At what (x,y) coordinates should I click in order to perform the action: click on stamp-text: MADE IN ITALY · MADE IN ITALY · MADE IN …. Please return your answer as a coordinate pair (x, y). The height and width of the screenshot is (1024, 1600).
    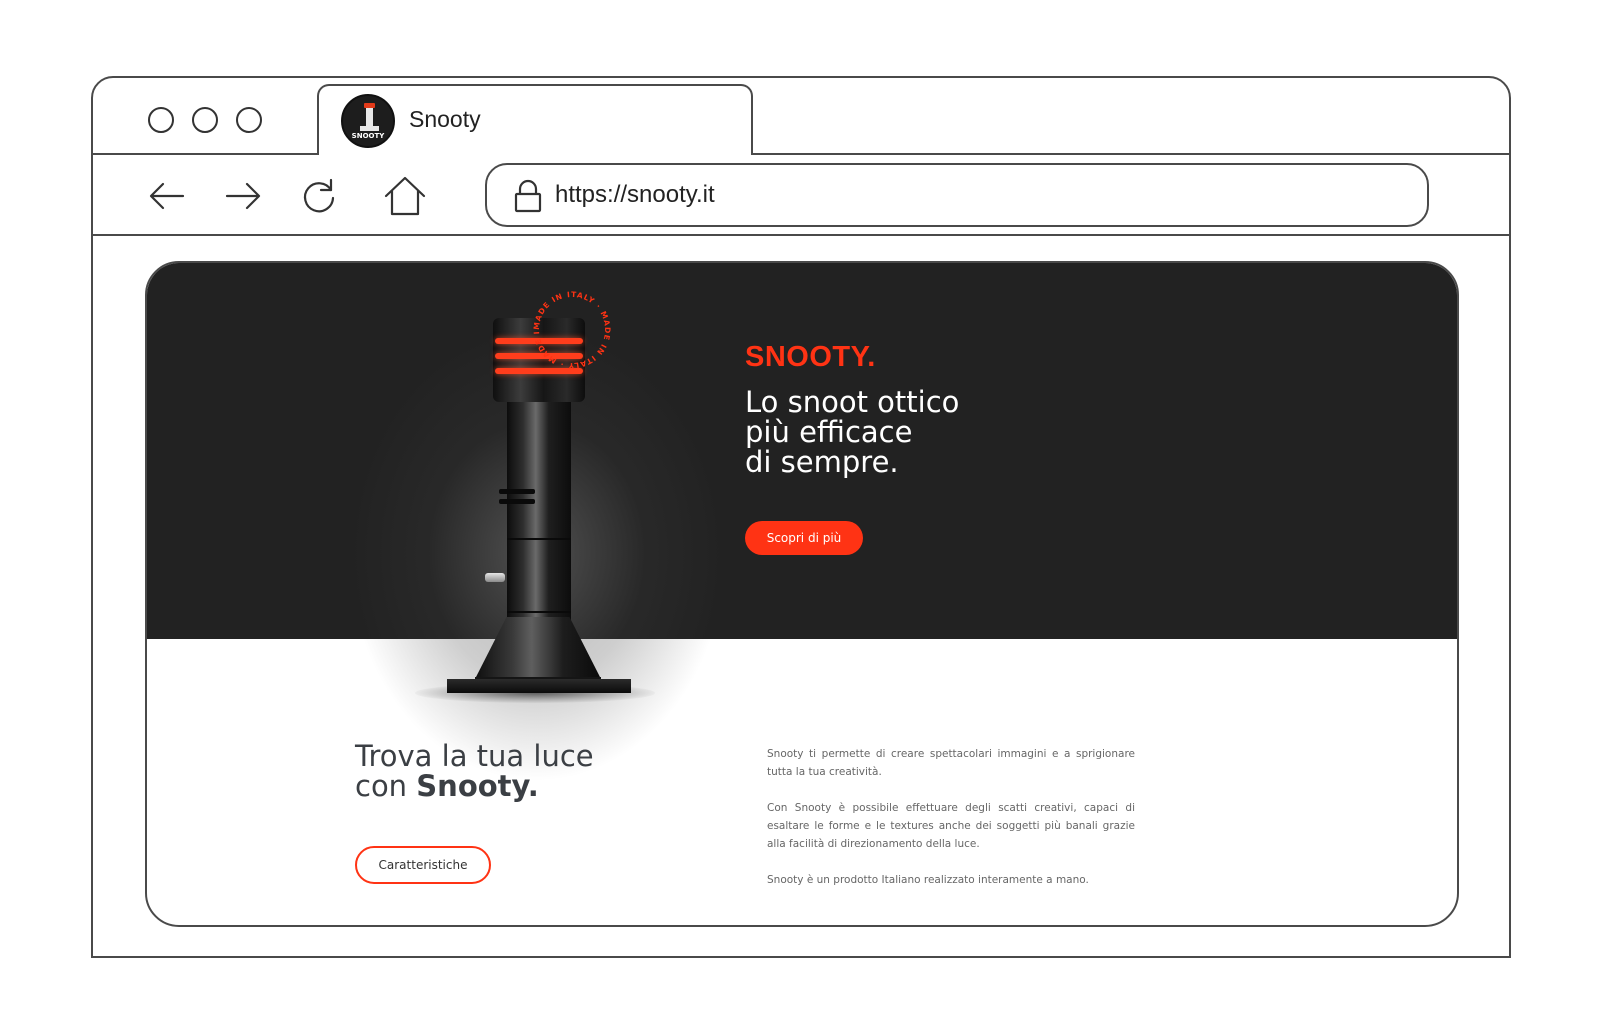
    Looking at the image, I should click on (569, 327).